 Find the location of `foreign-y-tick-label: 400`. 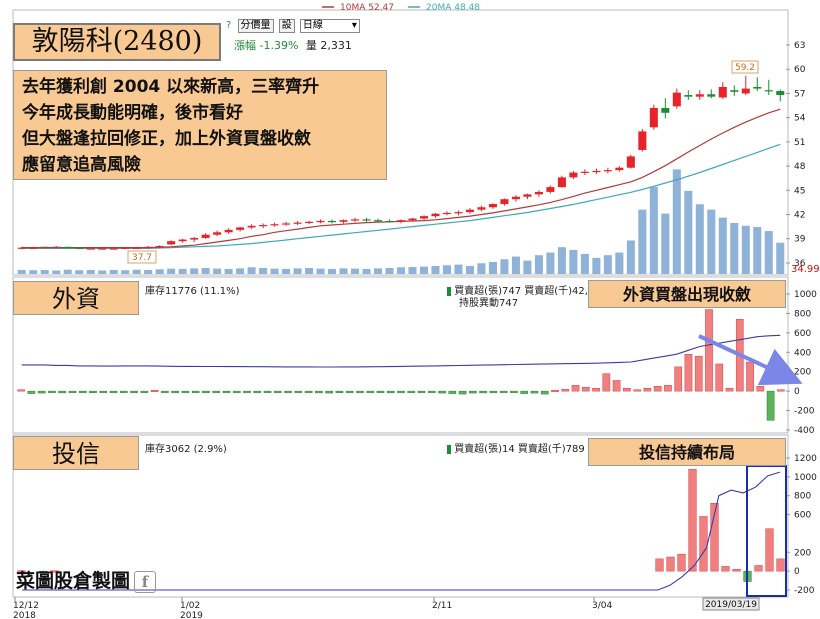

foreign-y-tick-label: 400 is located at coordinates (802, 353).